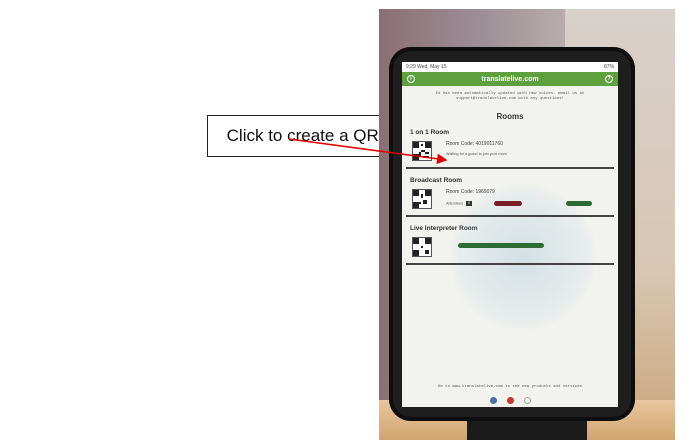 The height and width of the screenshot is (440, 699). I want to click on attendees-count: 0, so click(469, 203).